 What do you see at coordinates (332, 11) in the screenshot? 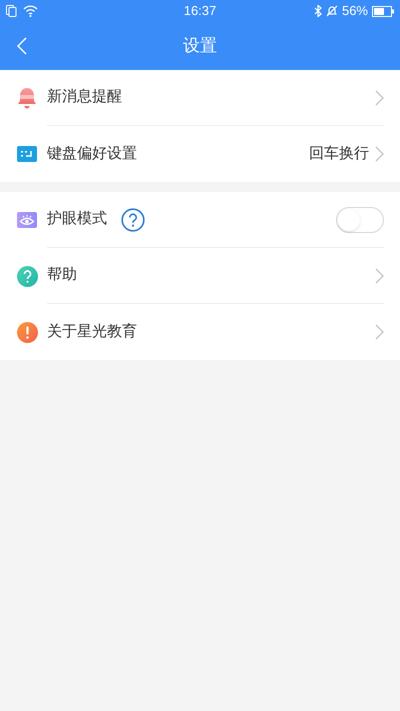
I see `bell-muted-icon` at bounding box center [332, 11].